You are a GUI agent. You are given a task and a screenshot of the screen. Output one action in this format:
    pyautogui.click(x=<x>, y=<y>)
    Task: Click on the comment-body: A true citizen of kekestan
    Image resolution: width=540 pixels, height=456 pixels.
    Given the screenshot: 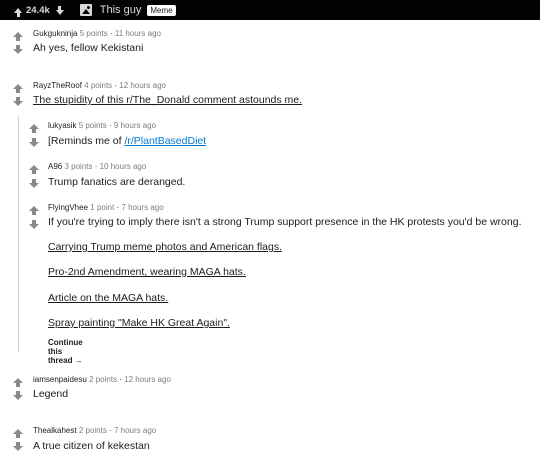 What is the action you would take?
    pyautogui.click(x=91, y=446)
    